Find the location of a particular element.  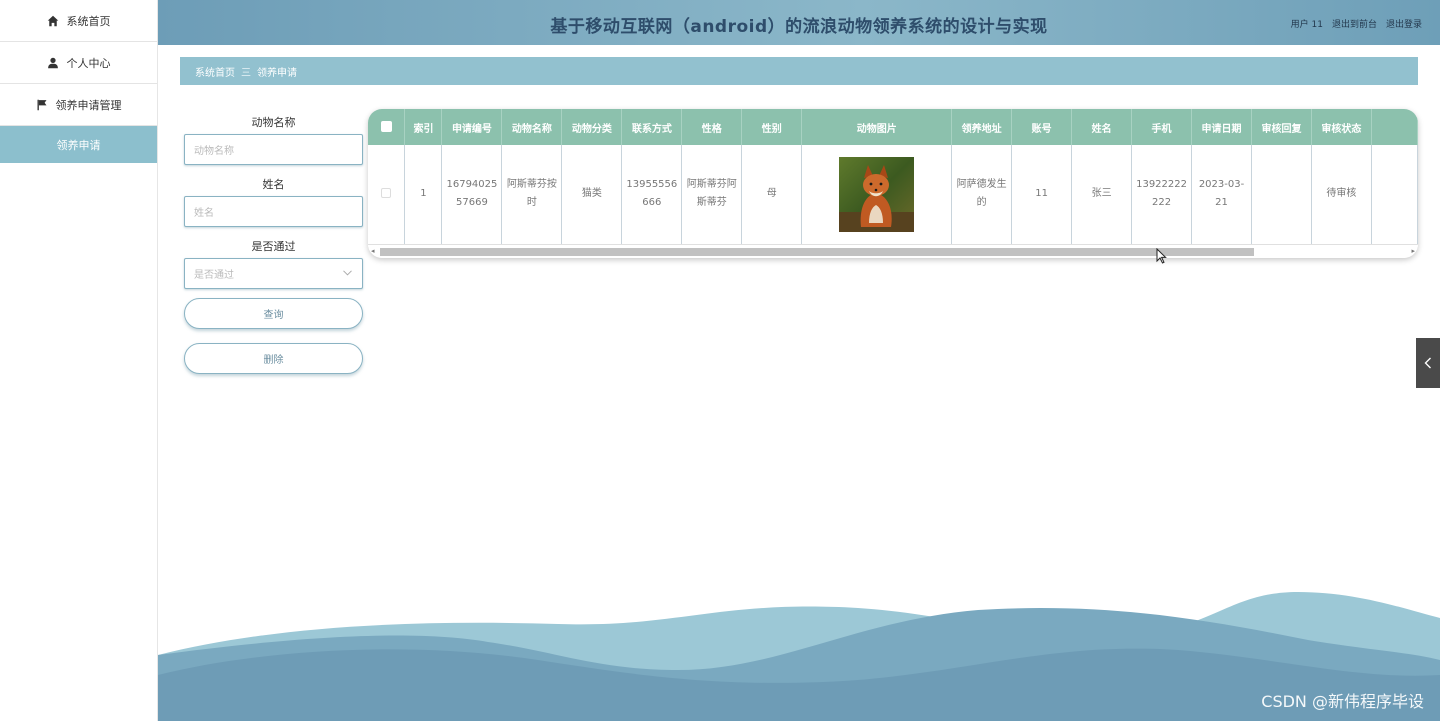

breadcrumb-current: 领养申请 is located at coordinates (277, 73).